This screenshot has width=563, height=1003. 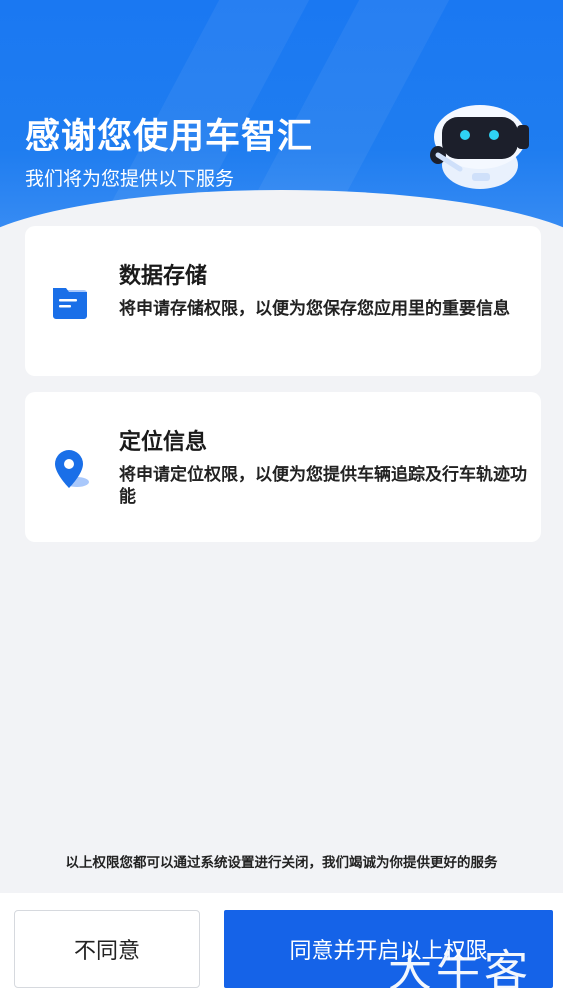 I want to click on disagree-button: 不同意, so click(x=107, y=949).